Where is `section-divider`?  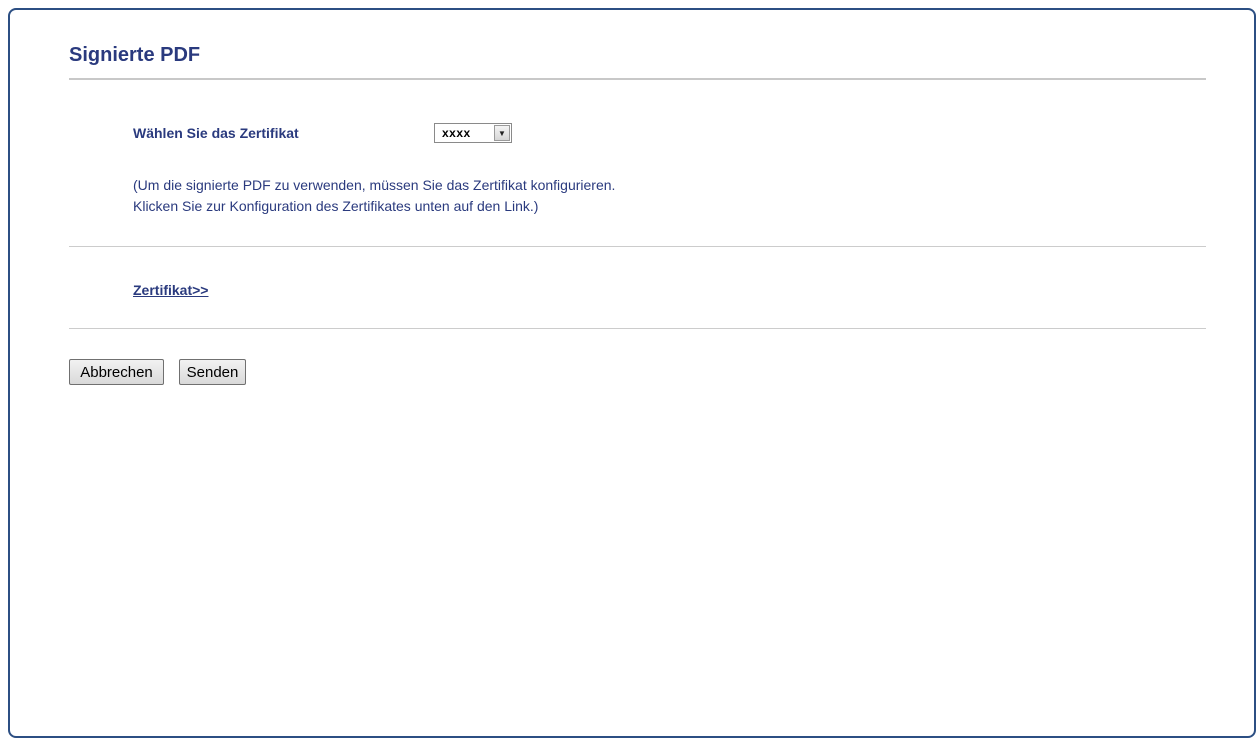
section-divider is located at coordinates (637, 246).